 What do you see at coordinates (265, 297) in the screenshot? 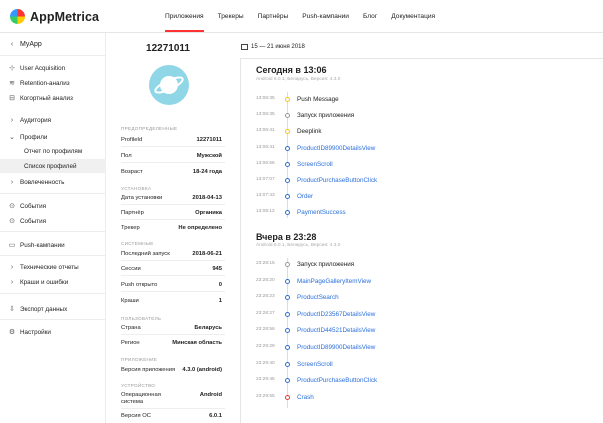
I see `event-time: 23:28:23` at bounding box center [265, 297].